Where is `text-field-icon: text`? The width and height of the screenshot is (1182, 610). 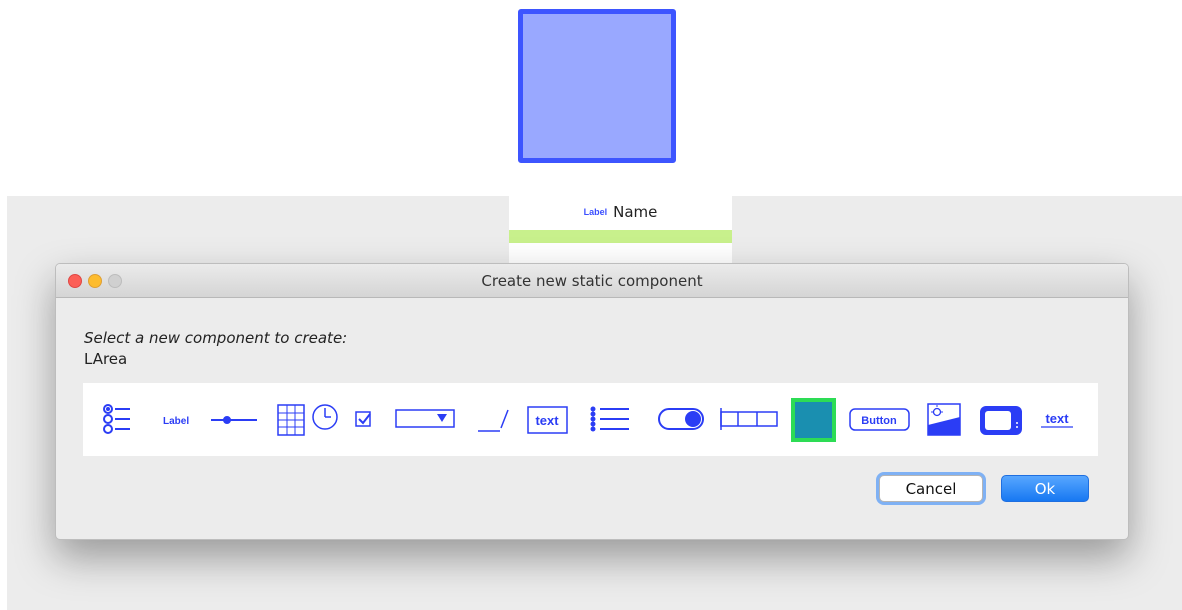 text-field-icon: text is located at coordinates (547, 420).